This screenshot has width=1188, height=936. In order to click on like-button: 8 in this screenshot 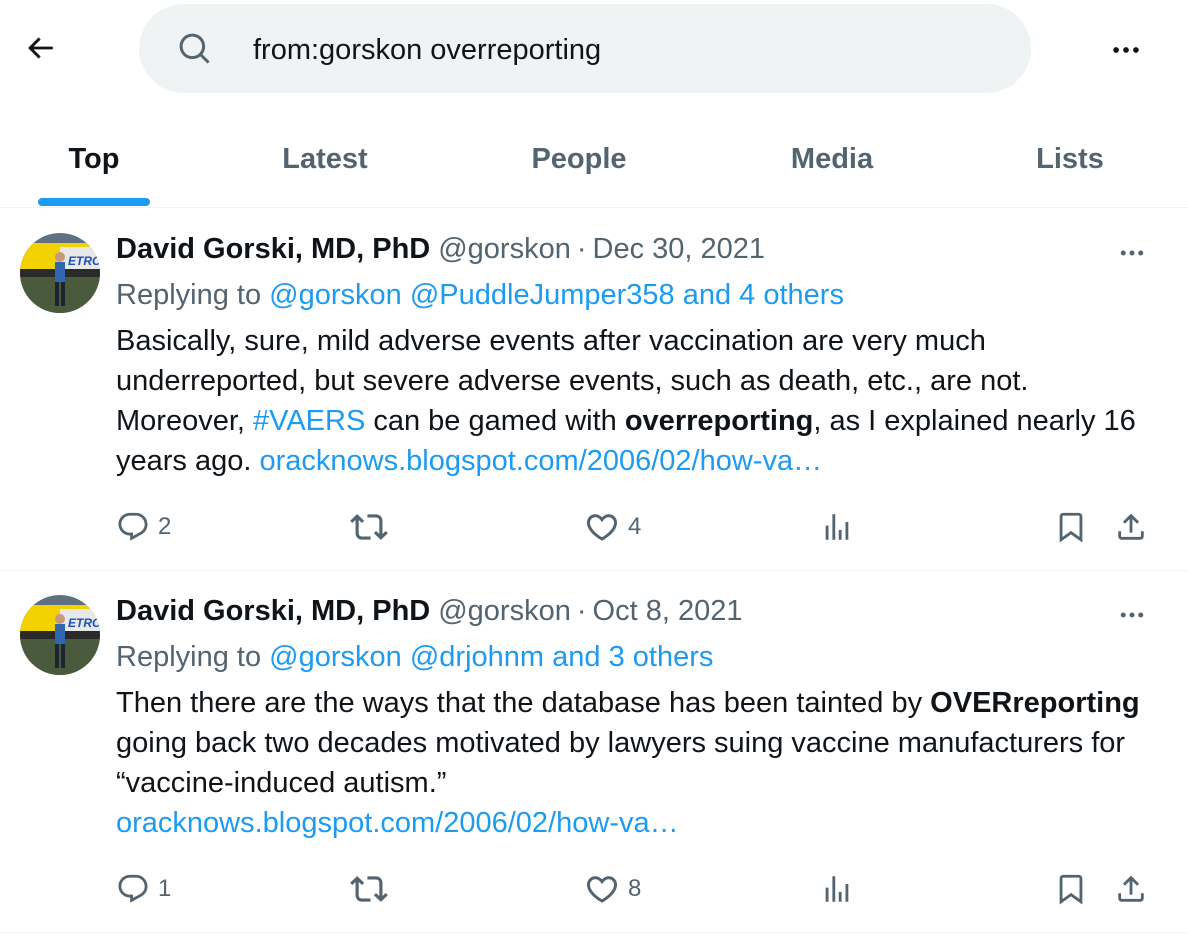, I will do `click(612, 889)`.